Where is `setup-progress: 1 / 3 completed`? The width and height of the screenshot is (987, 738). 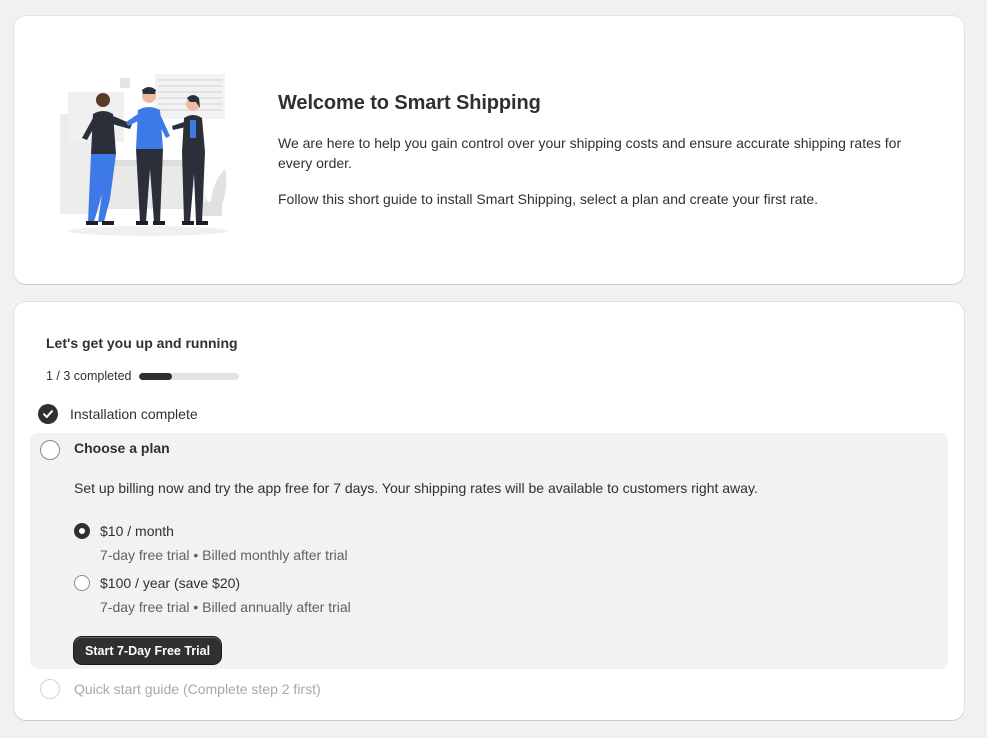 setup-progress: 1 / 3 completed is located at coordinates (143, 376).